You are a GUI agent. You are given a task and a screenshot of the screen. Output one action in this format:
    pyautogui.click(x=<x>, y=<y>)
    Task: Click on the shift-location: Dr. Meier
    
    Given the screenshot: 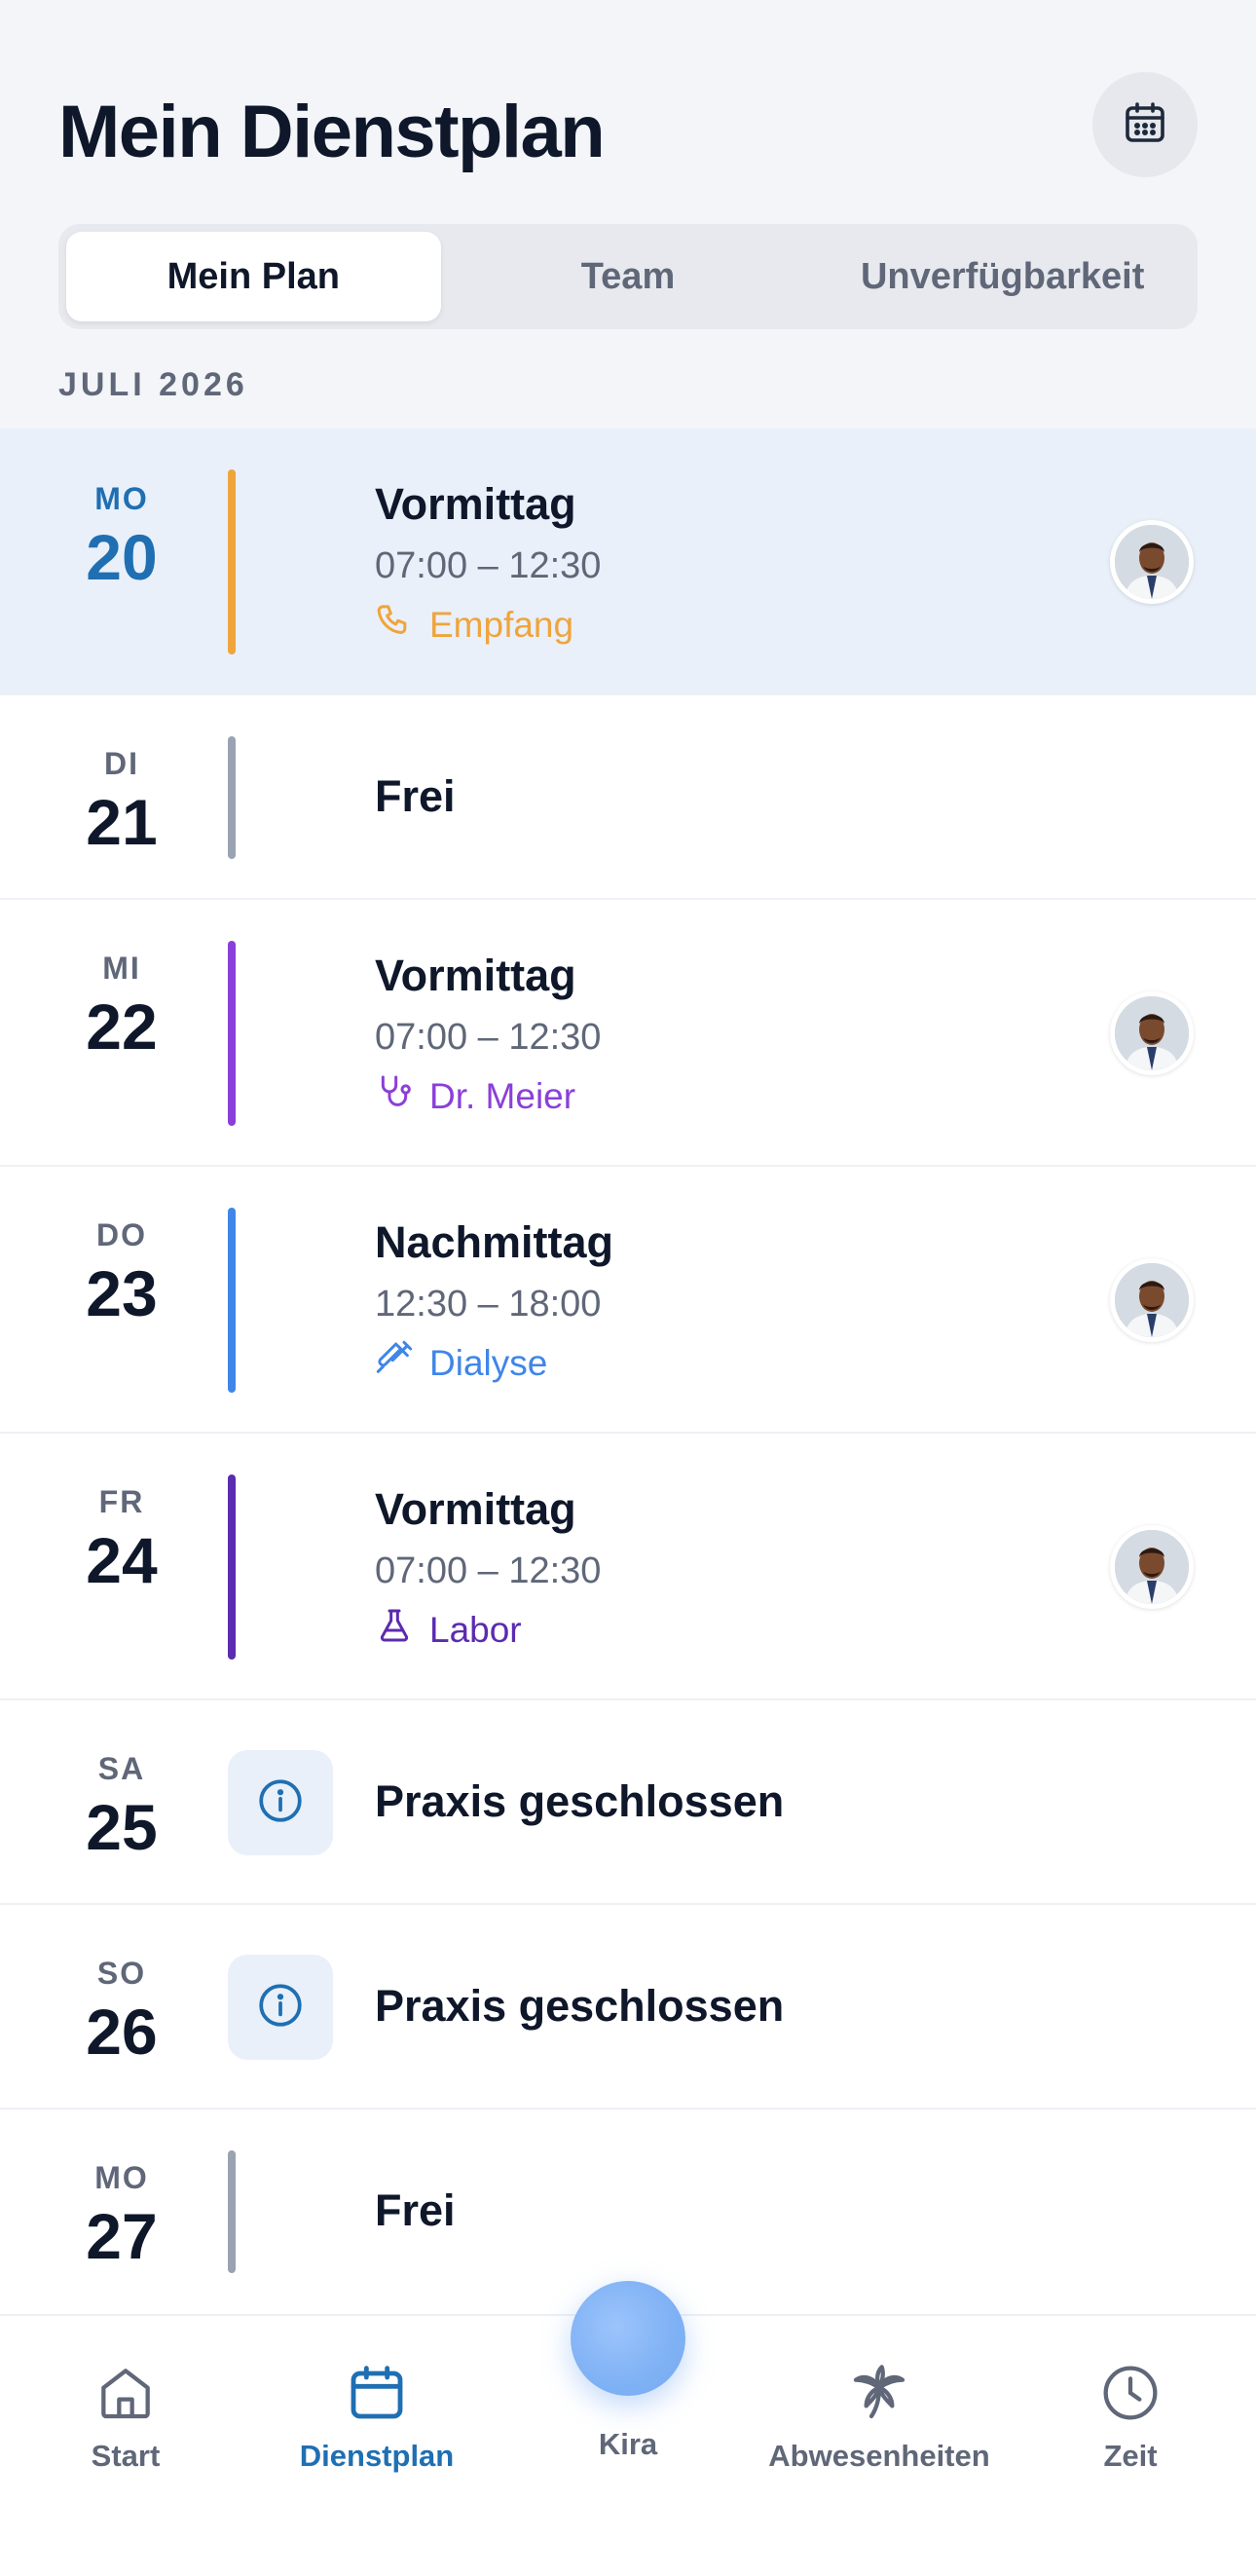 What is the action you would take?
    pyautogui.click(x=488, y=1096)
    